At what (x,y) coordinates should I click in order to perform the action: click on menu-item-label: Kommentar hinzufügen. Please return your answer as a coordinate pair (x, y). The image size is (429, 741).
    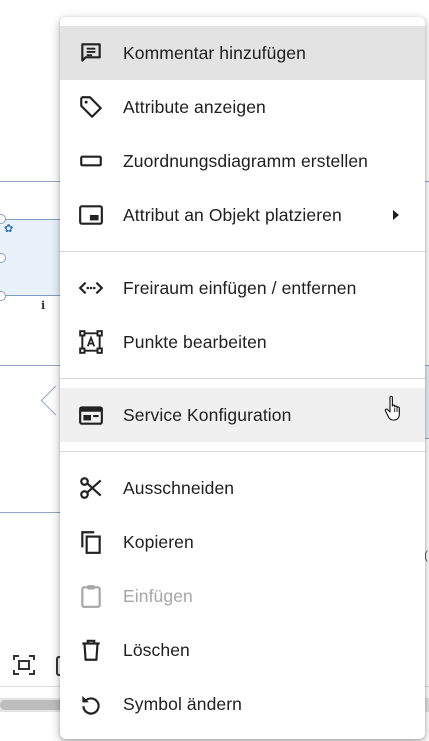
    Looking at the image, I should click on (214, 52).